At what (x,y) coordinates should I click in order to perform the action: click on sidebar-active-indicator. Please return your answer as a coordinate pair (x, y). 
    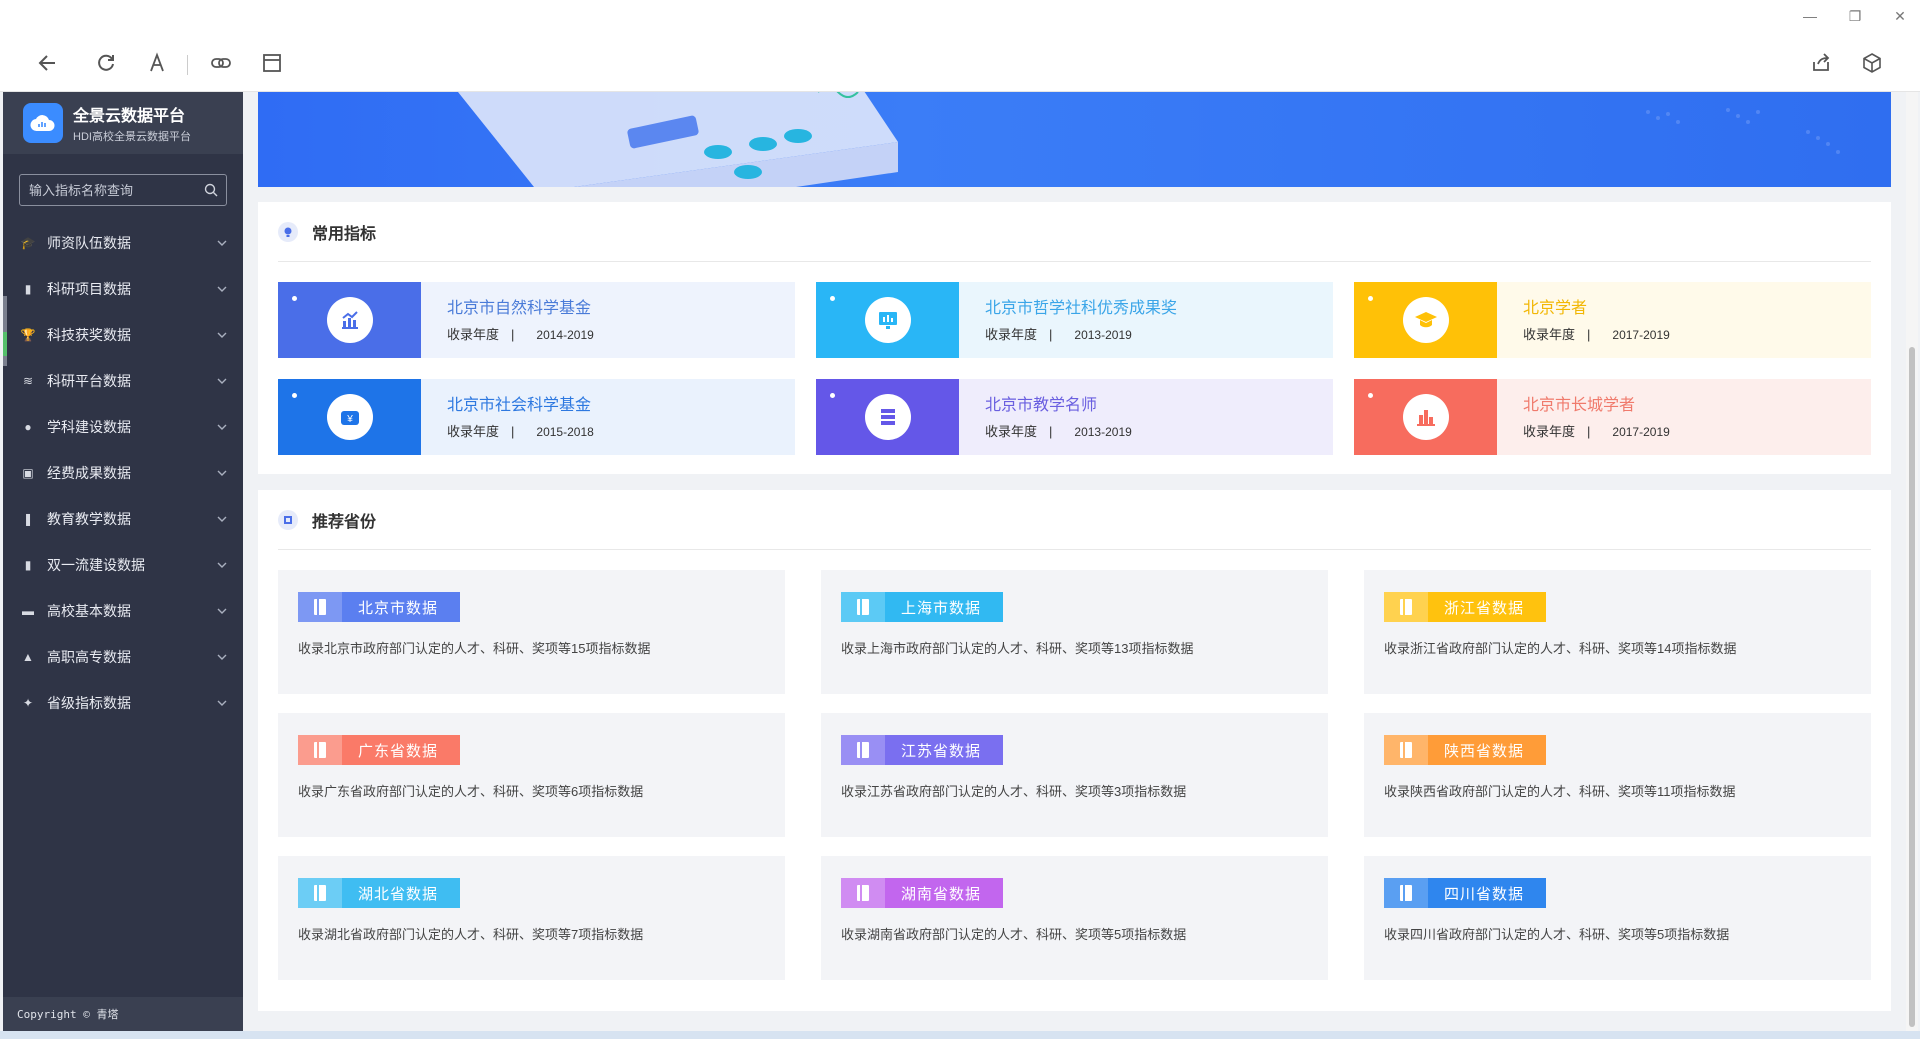
    Looking at the image, I should click on (5, 344).